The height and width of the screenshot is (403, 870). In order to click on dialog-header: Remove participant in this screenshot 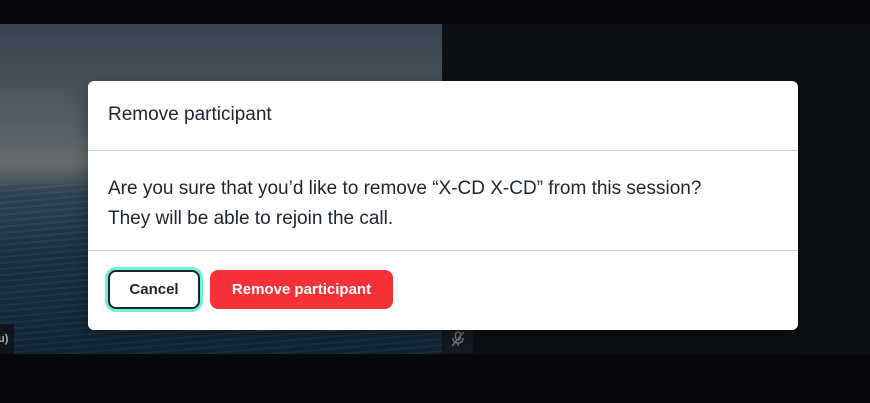, I will do `click(443, 116)`.